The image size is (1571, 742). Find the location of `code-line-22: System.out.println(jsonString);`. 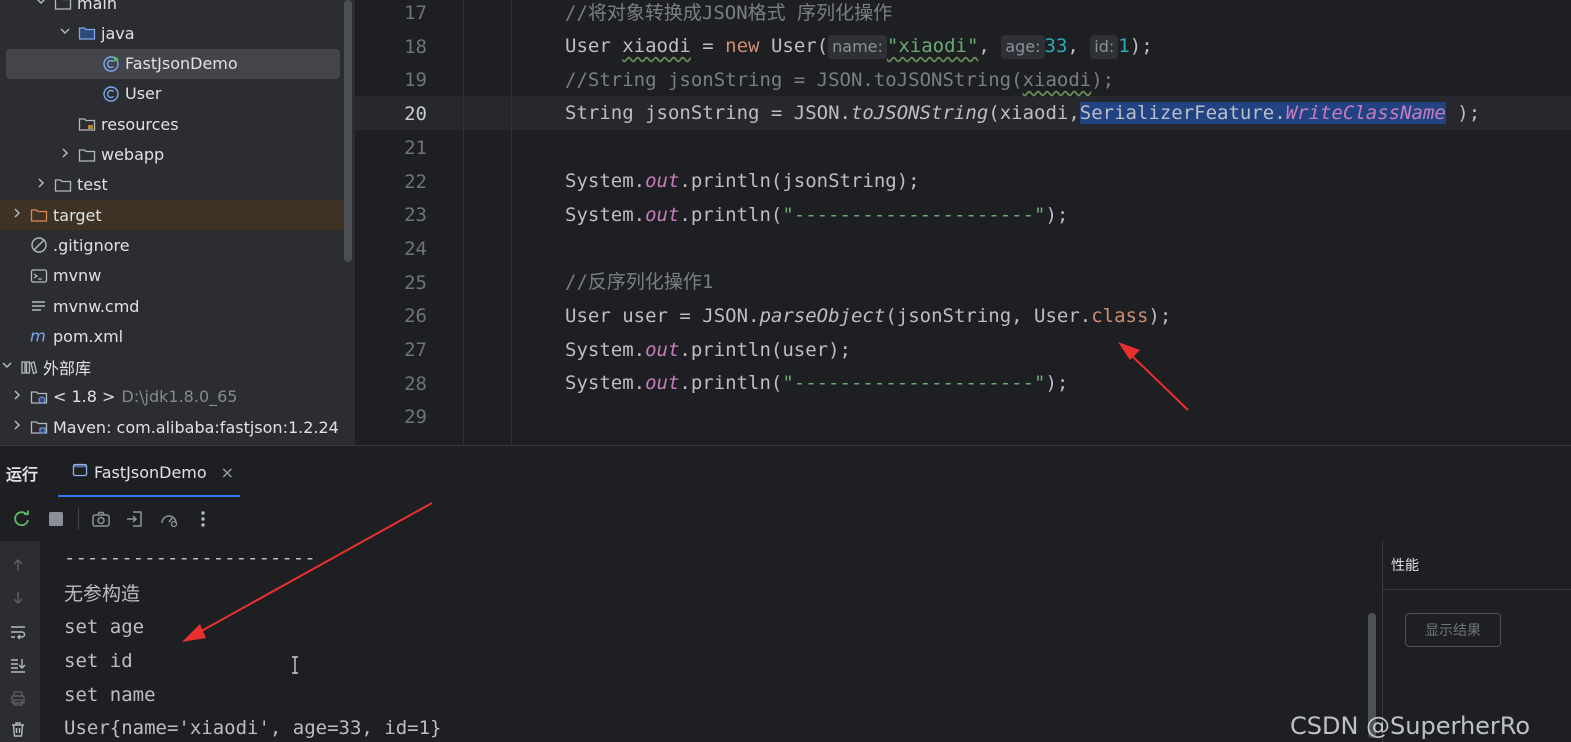

code-line-22: System.out.println(jsonString); is located at coordinates (742, 181).